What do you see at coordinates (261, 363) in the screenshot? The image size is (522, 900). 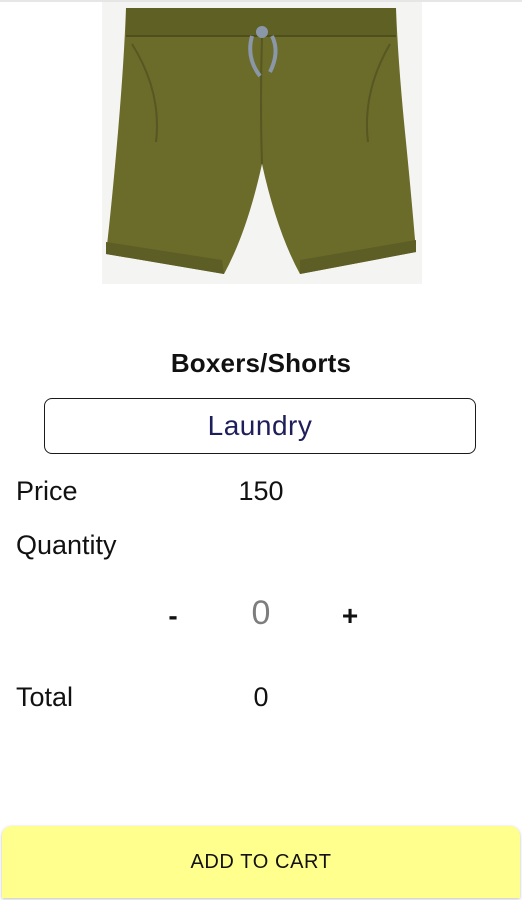 I see `product-title: Boxers/Shorts` at bounding box center [261, 363].